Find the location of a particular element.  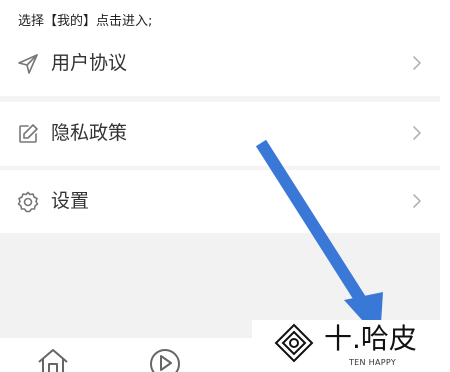

gear-icon is located at coordinates (28, 202).